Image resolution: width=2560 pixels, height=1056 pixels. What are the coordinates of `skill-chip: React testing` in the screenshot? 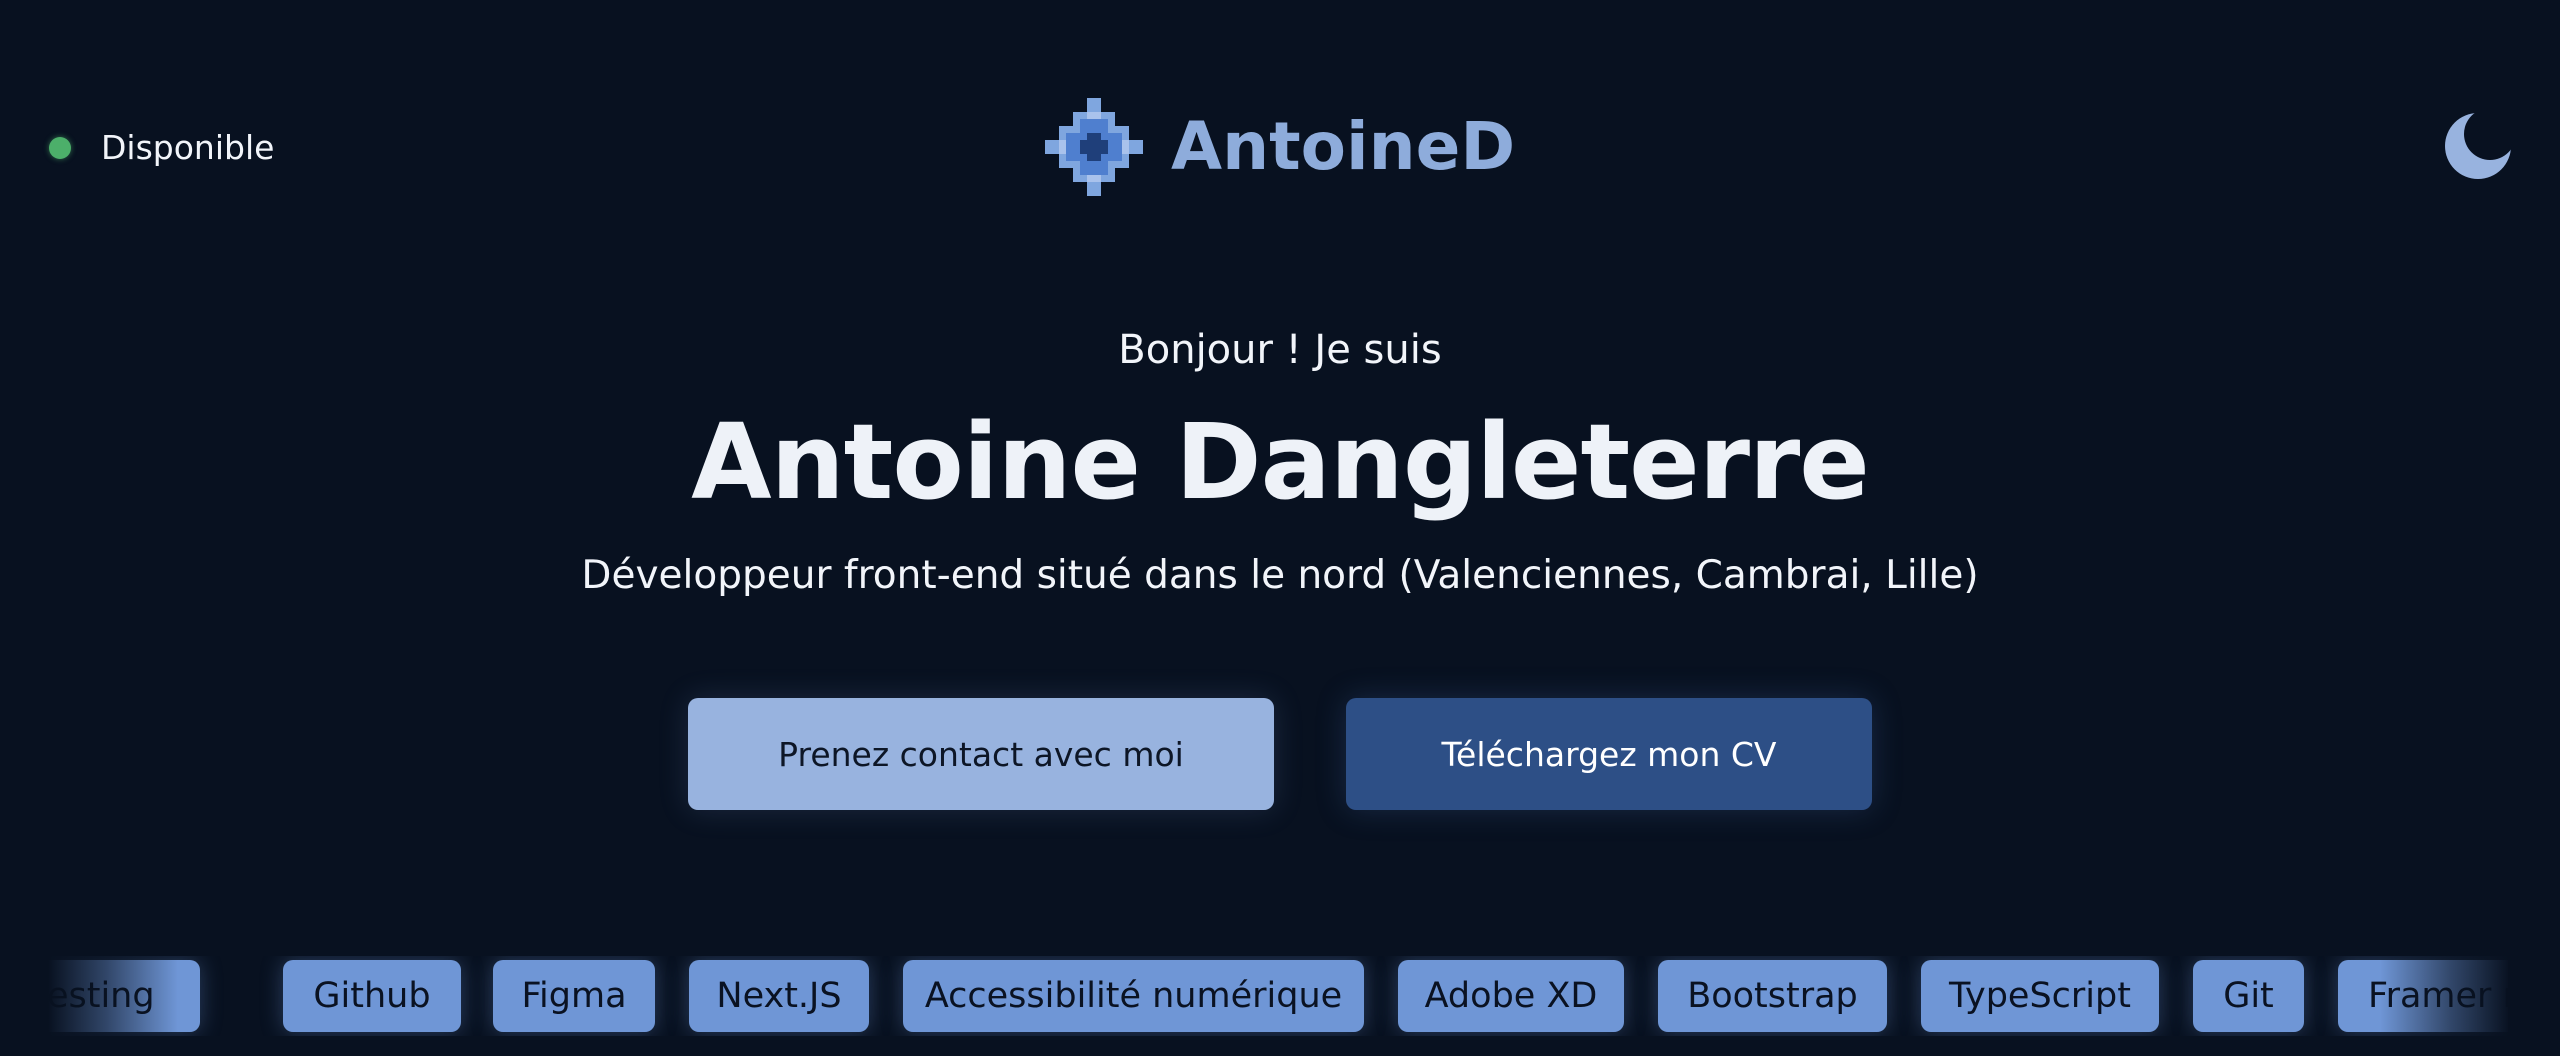 It's located at (124, 996).